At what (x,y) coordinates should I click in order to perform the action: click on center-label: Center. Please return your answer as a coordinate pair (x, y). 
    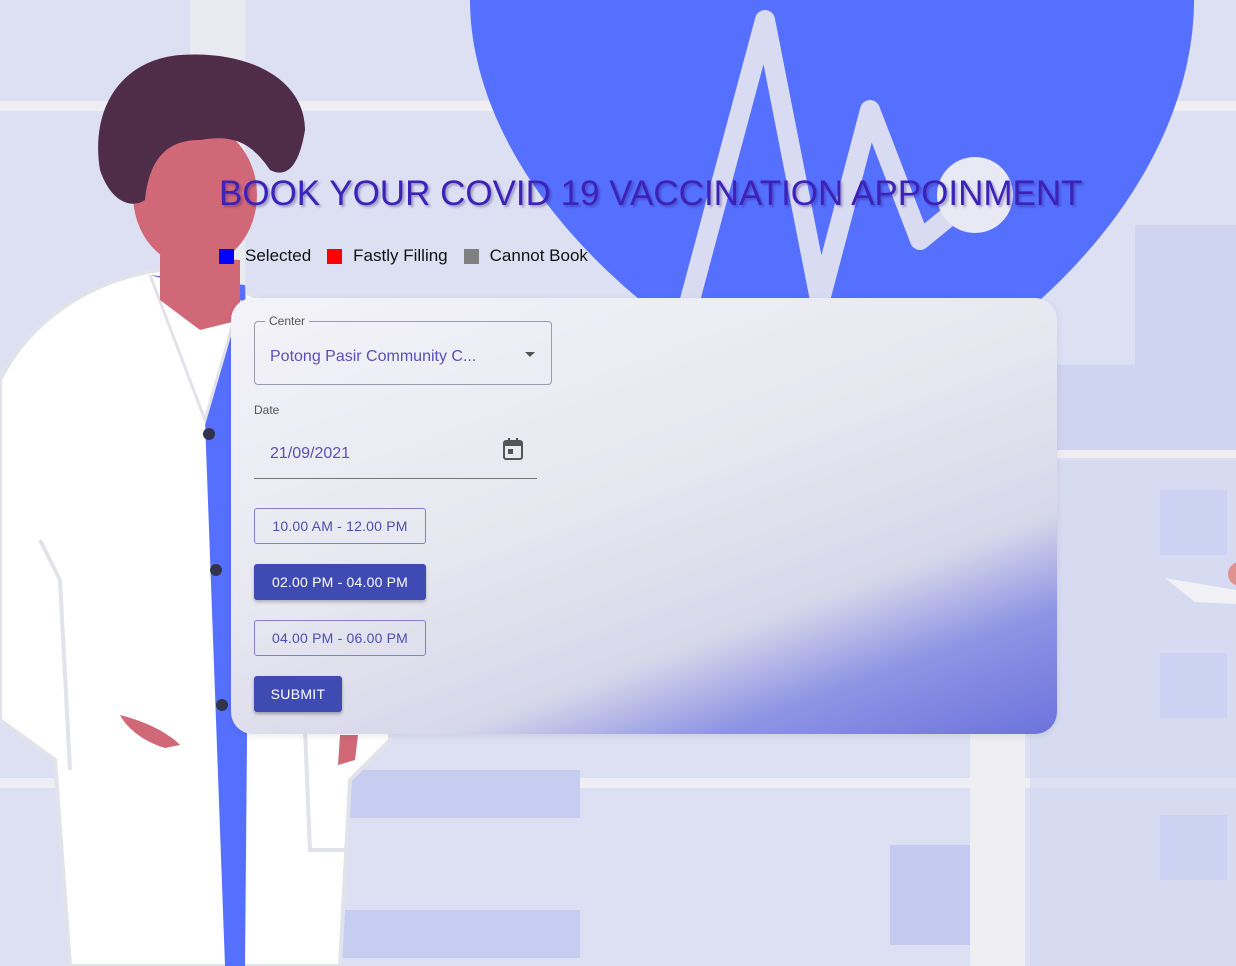
    Looking at the image, I should click on (287, 321).